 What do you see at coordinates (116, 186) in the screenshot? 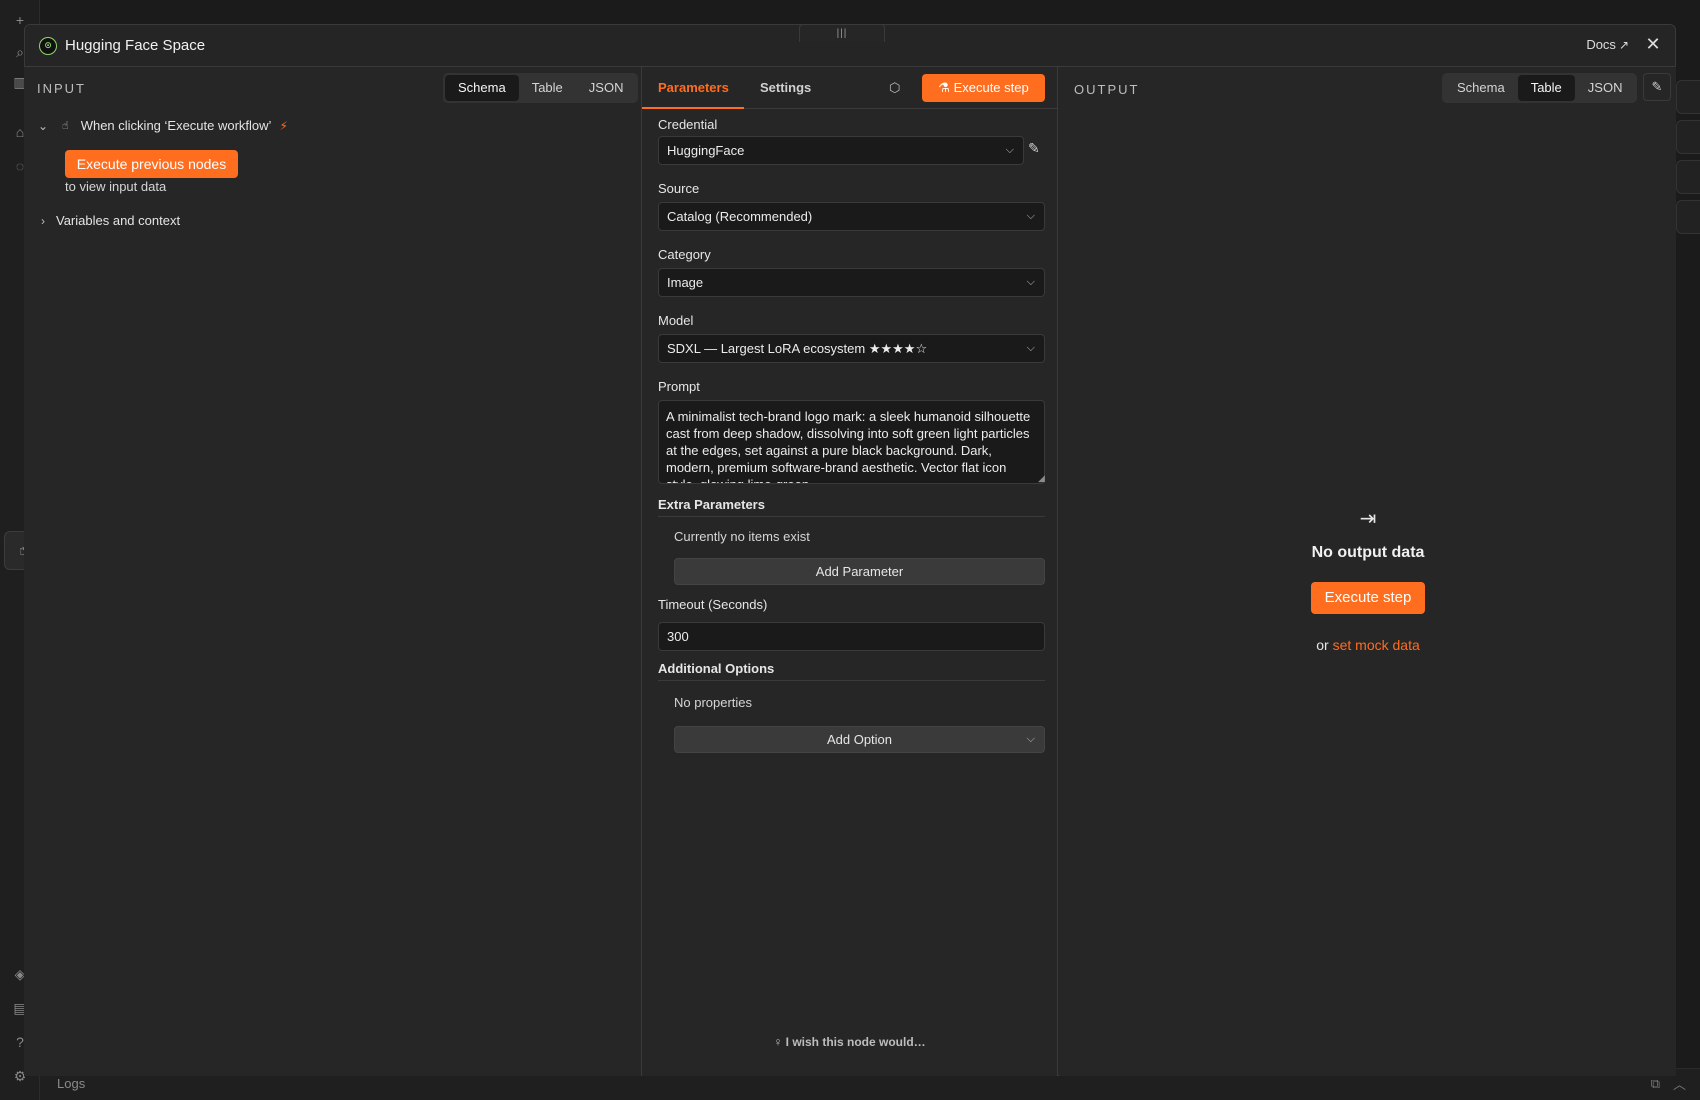
I see `execute-previous-hint: to view input data` at bounding box center [116, 186].